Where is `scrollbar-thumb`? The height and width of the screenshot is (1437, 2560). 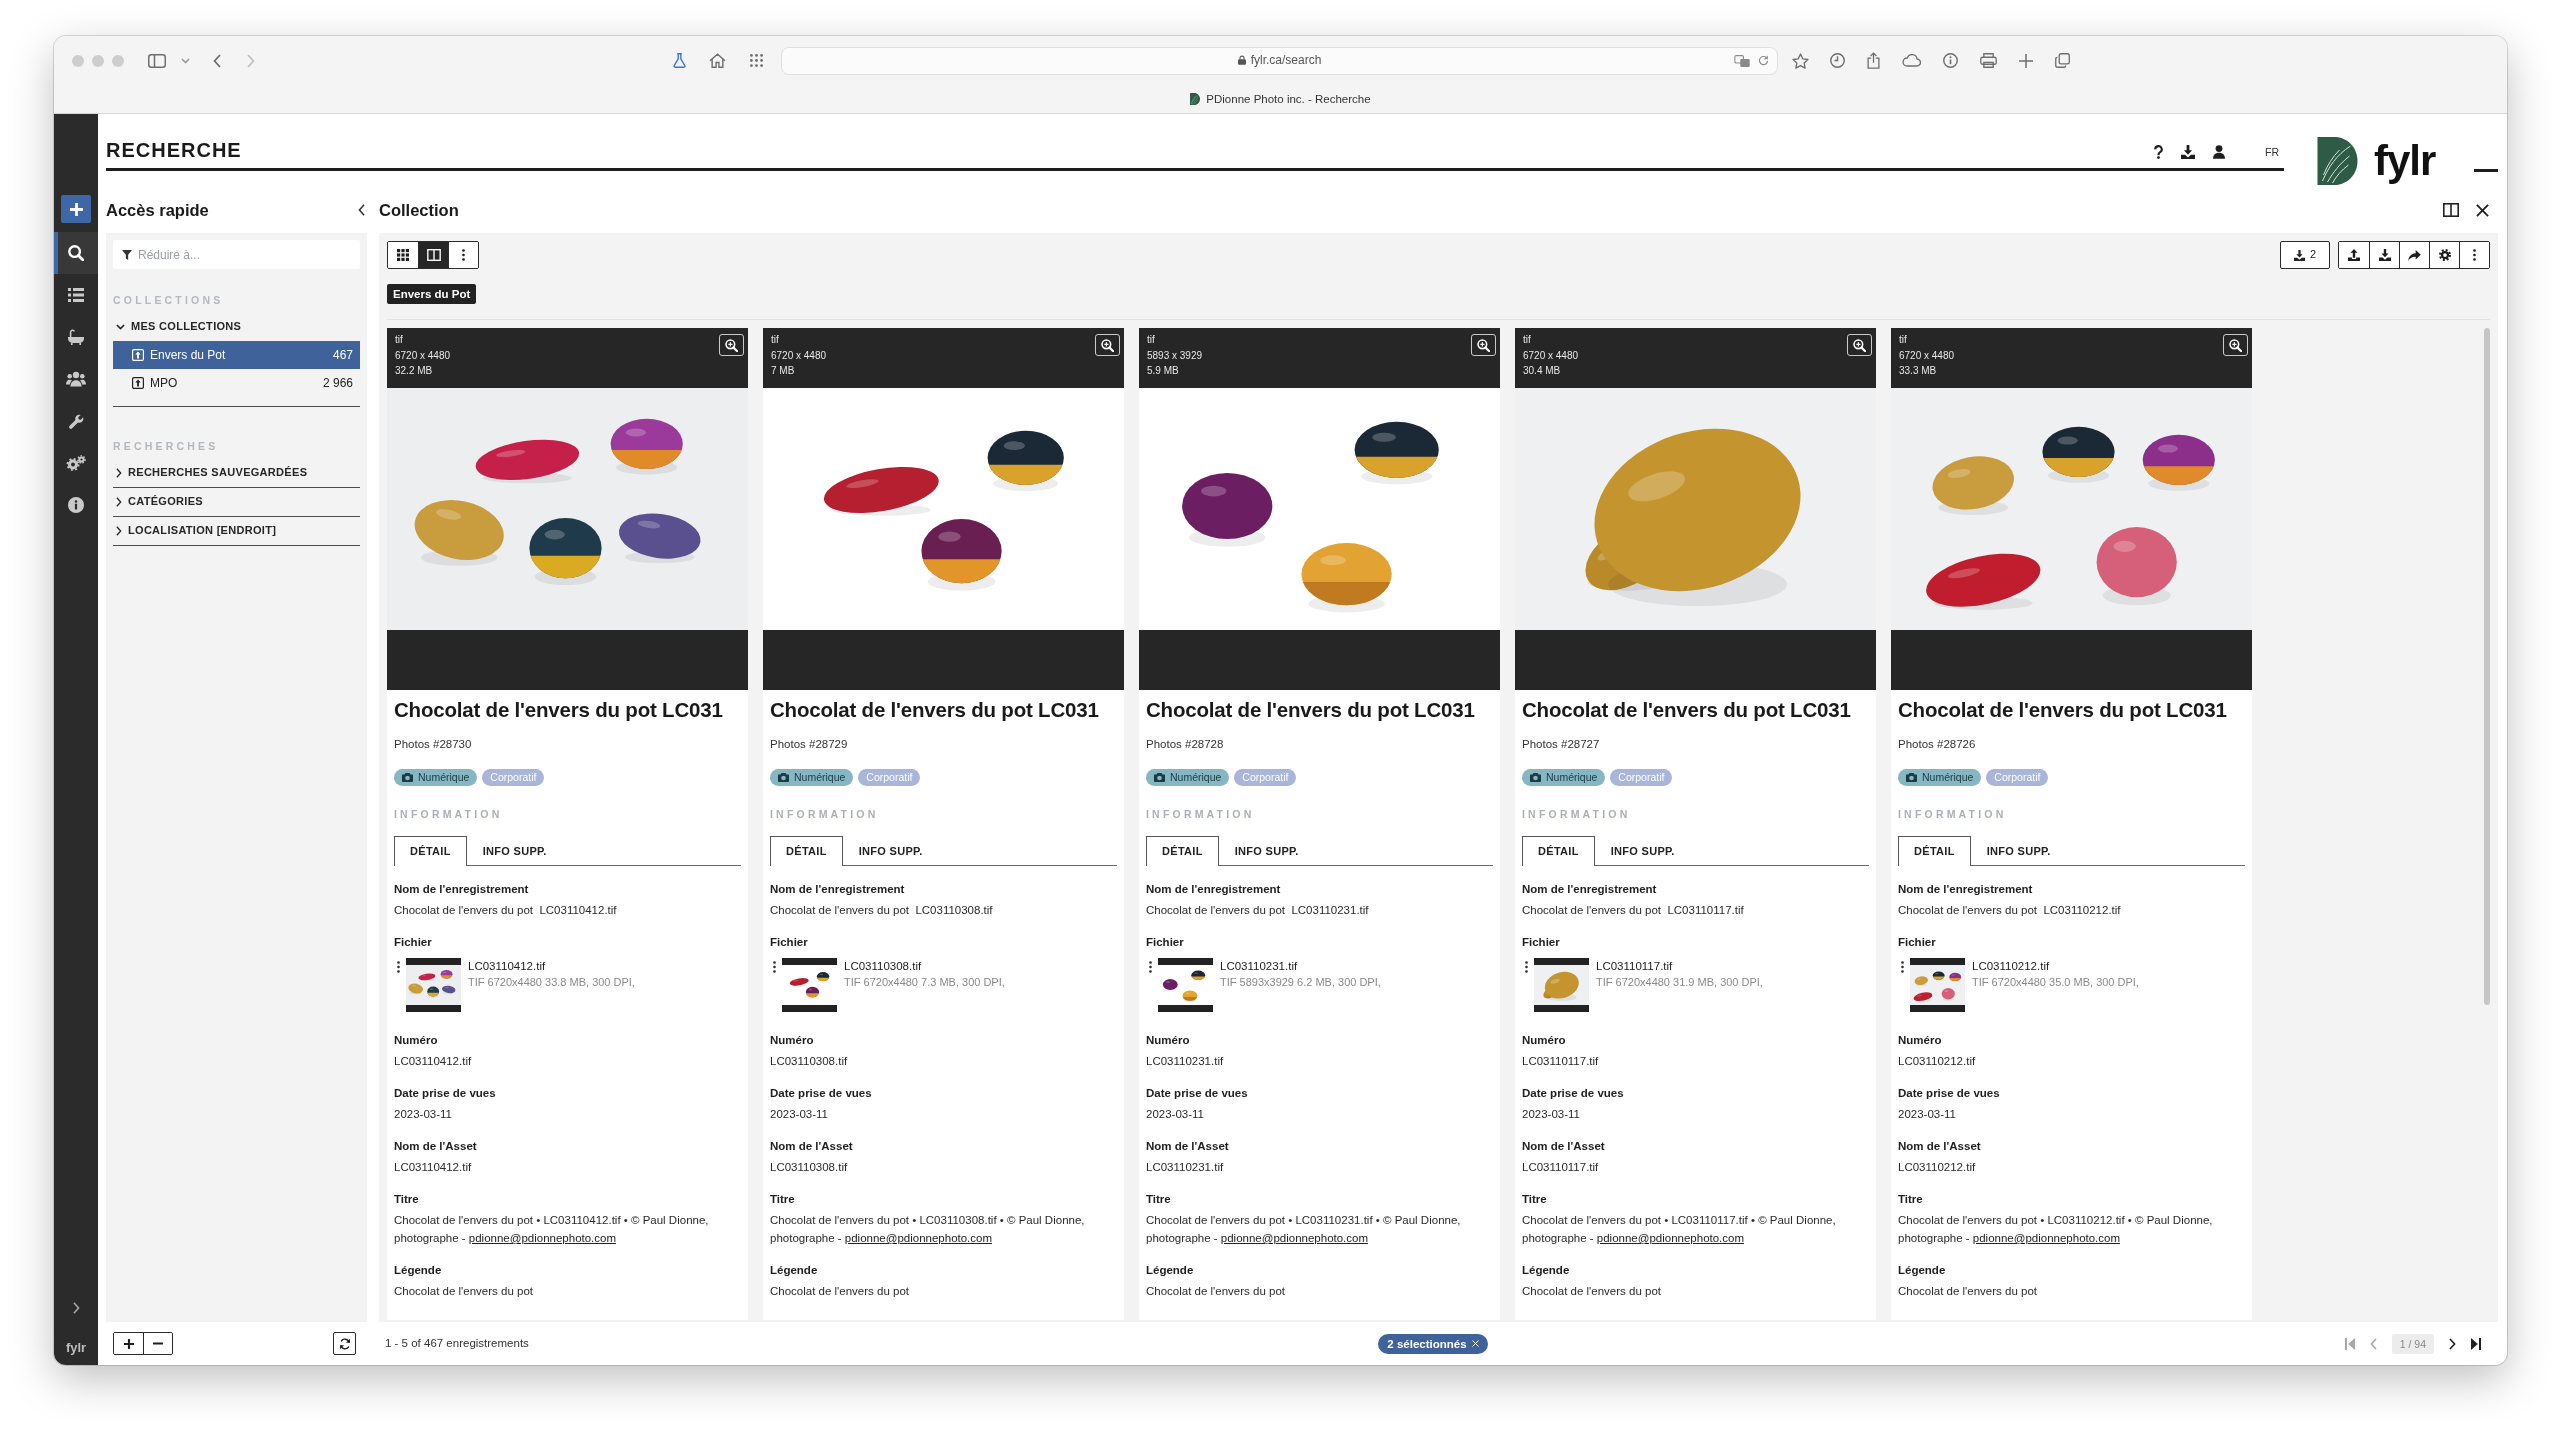
scrollbar-thumb is located at coordinates (2487, 666).